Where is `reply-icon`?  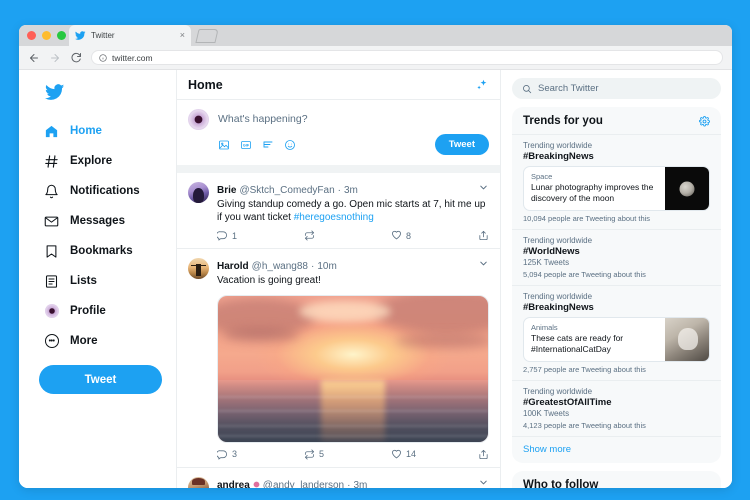
reply-icon is located at coordinates (222, 454).